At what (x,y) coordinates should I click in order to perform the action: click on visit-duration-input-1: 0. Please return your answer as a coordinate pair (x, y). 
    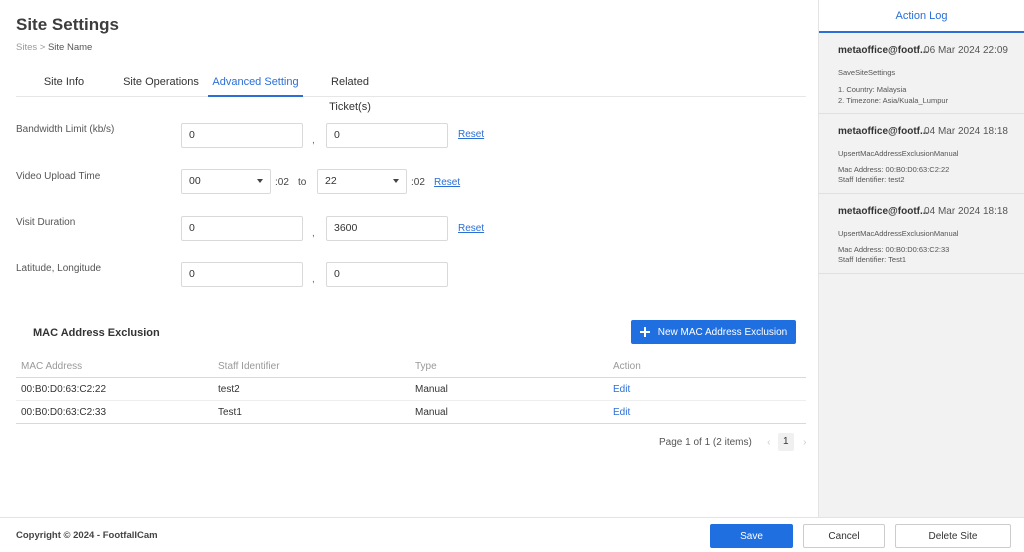
    Looking at the image, I should click on (242, 228).